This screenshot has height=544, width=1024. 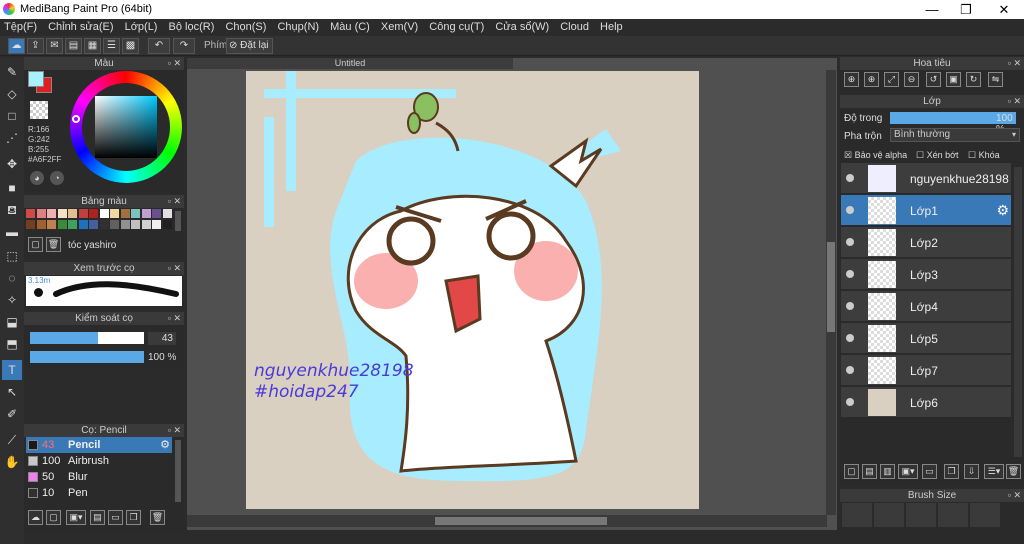 What do you see at coordinates (12, 210) in the screenshot?
I see `bucket-icon: ⛾` at bounding box center [12, 210].